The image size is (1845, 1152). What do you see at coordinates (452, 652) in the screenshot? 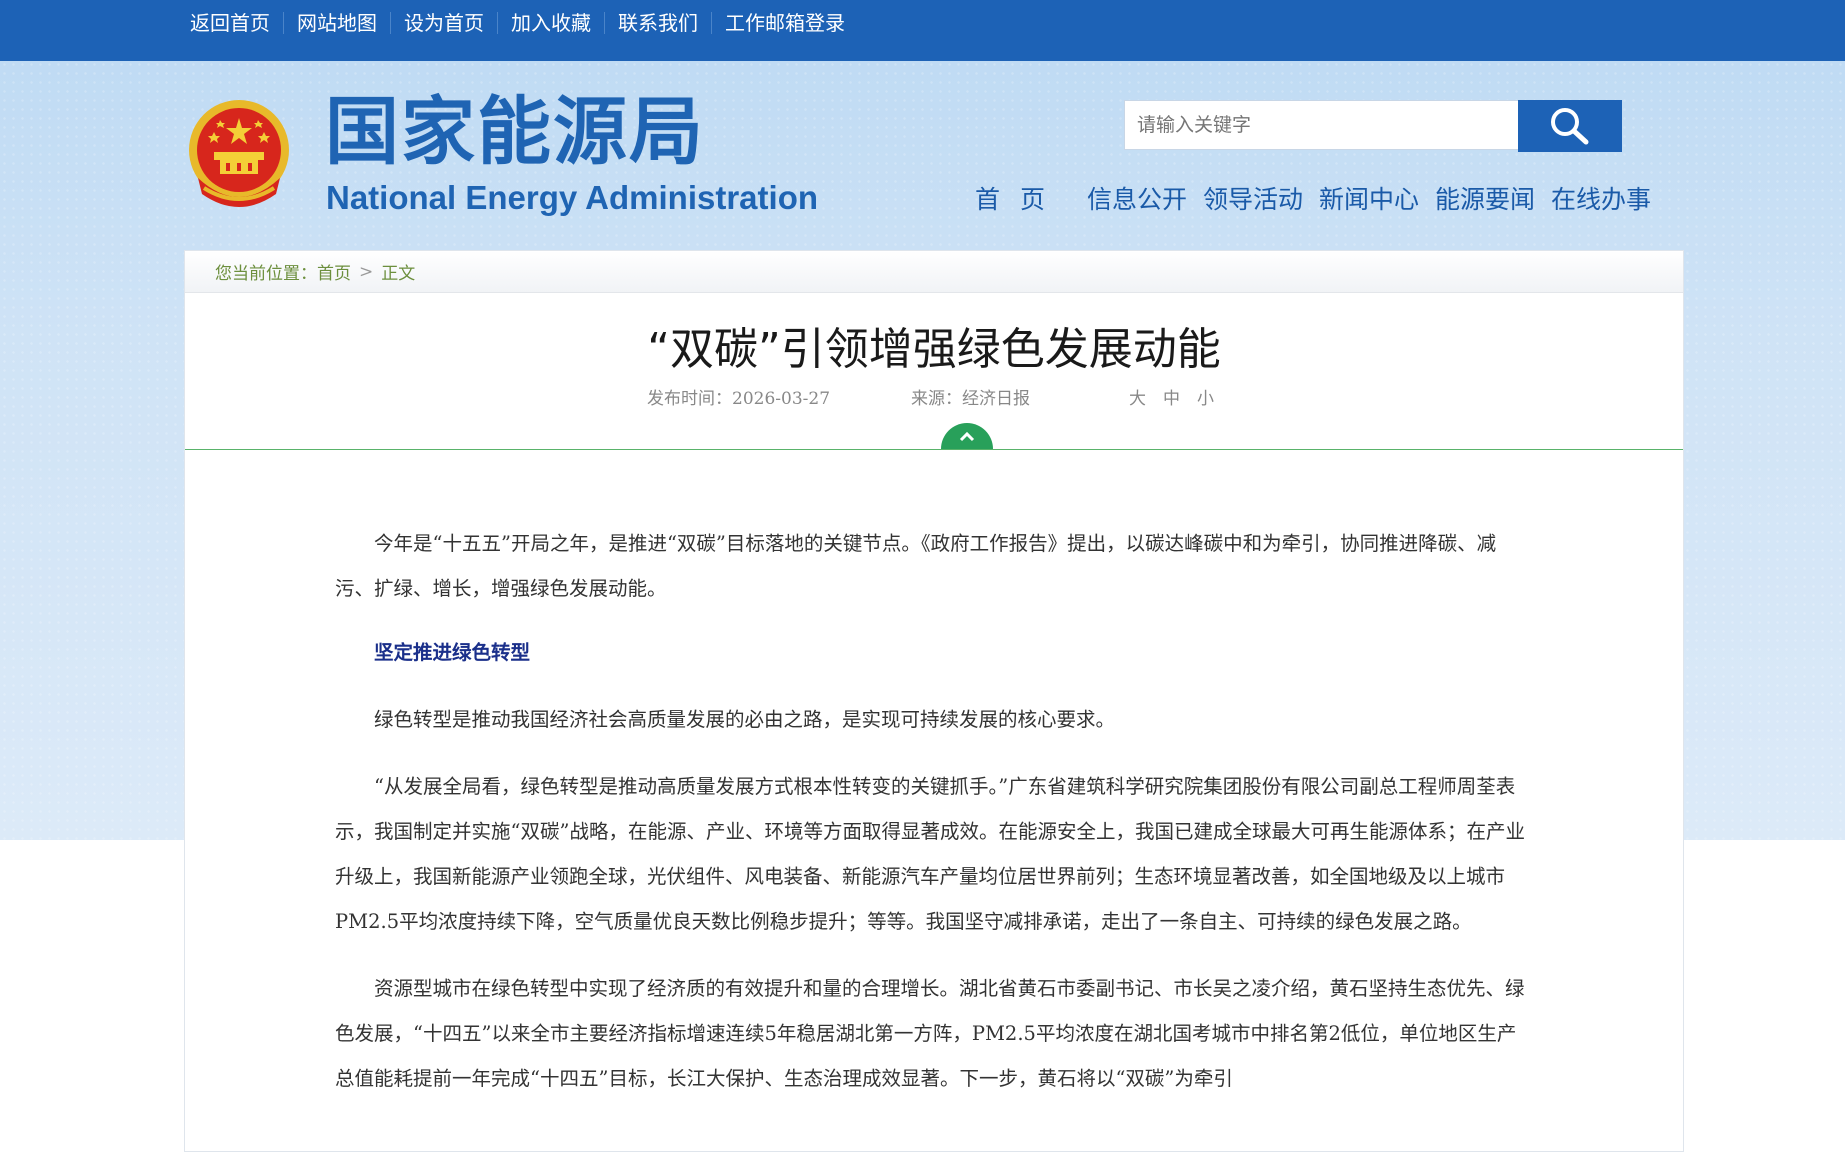
I see `article-subheading: 坚定推进绿色转型` at bounding box center [452, 652].